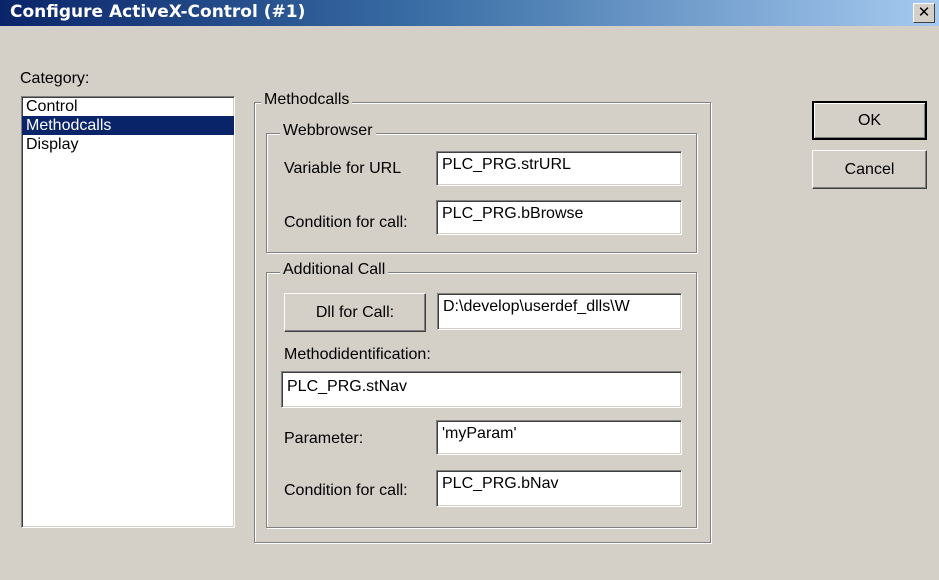 The height and width of the screenshot is (580, 939). What do you see at coordinates (469, 13) in the screenshot?
I see `title-bar: Configure ActiveX-Control (#1) ✕` at bounding box center [469, 13].